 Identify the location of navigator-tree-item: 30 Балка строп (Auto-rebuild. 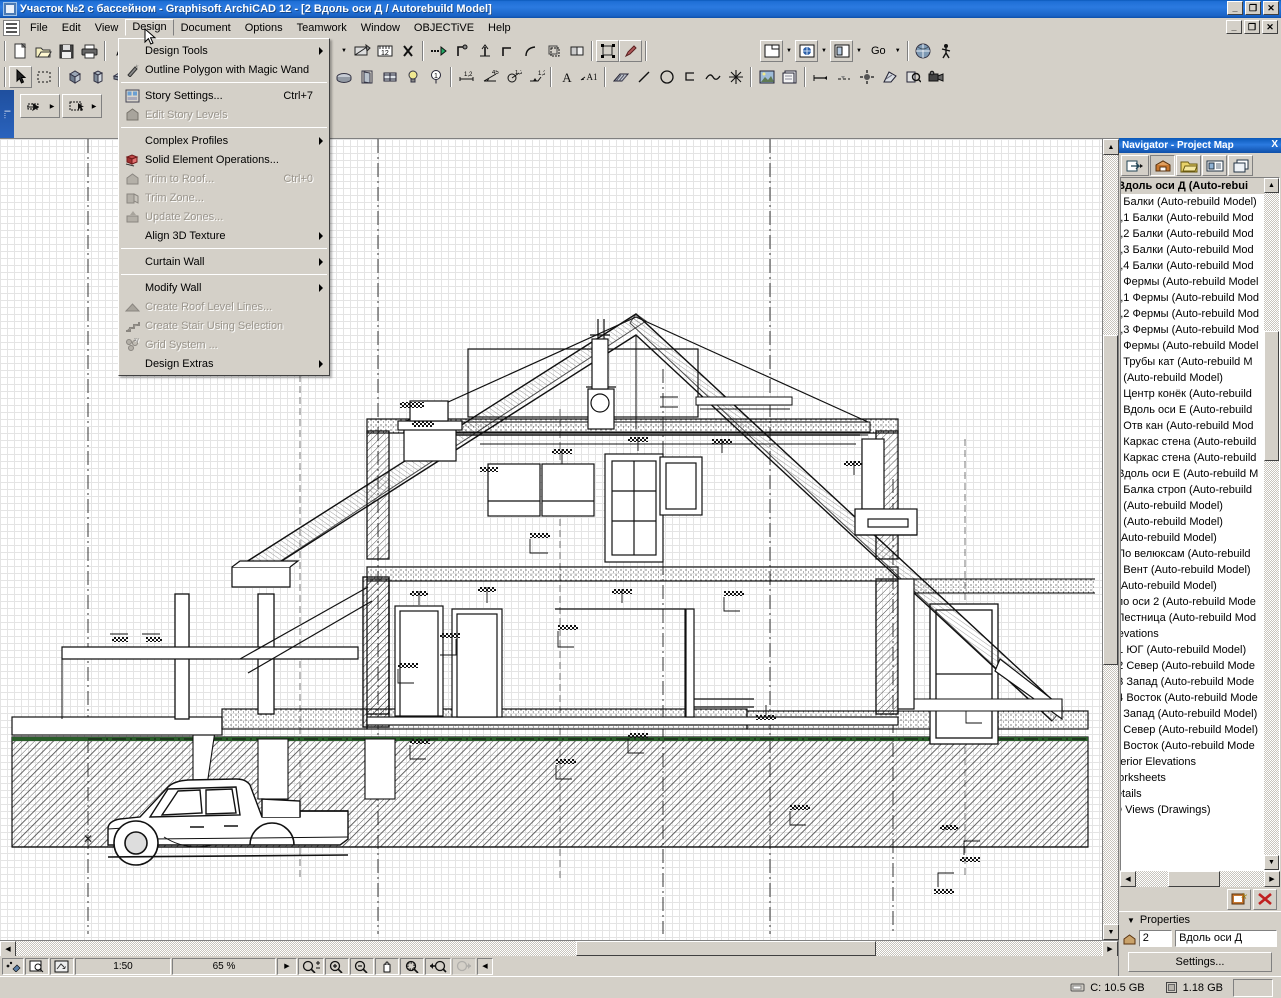
(1192, 490).